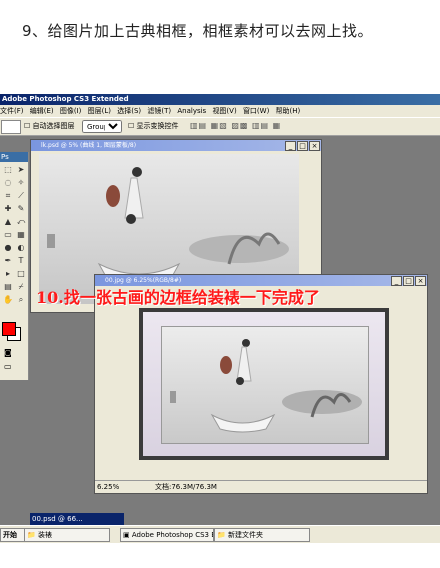 The height and width of the screenshot is (568, 440). What do you see at coordinates (11, 127) in the screenshot?
I see `move-tool-preset-icon` at bounding box center [11, 127].